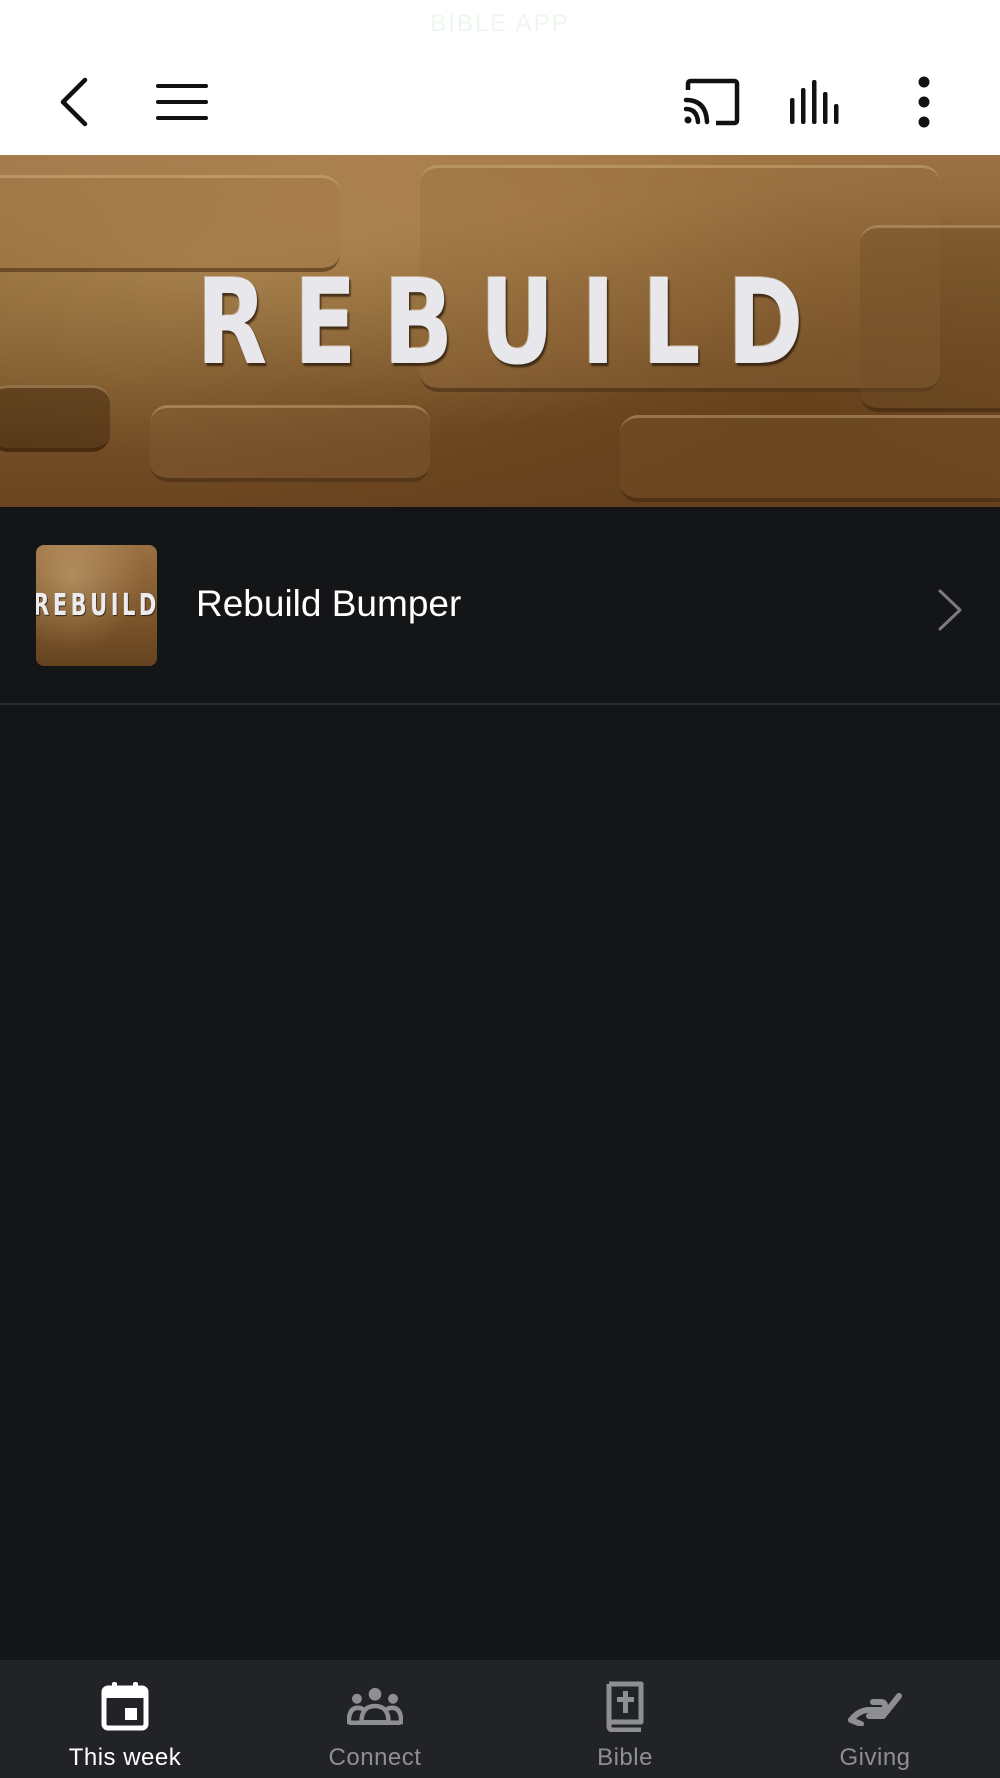  I want to click on item-title: Rebuild Bumper, so click(329, 603).